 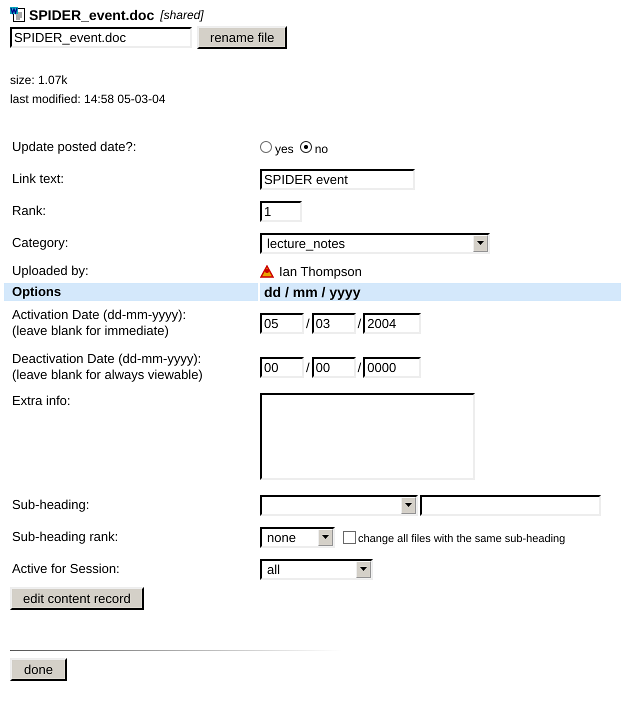 What do you see at coordinates (100, 315) in the screenshot?
I see `field-label: Activation Date (dd-mm-yyyy):` at bounding box center [100, 315].